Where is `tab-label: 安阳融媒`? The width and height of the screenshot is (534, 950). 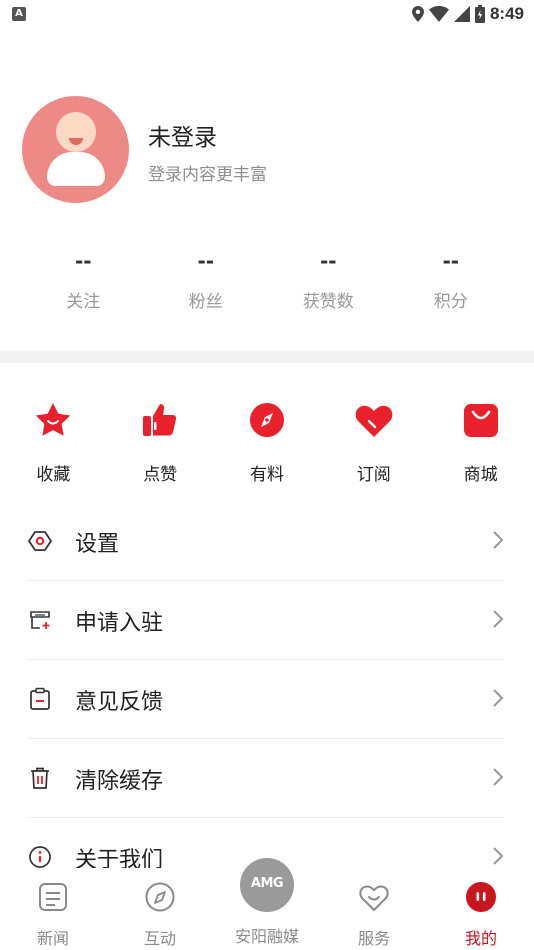 tab-label: 安阳融媒 is located at coordinates (267, 935).